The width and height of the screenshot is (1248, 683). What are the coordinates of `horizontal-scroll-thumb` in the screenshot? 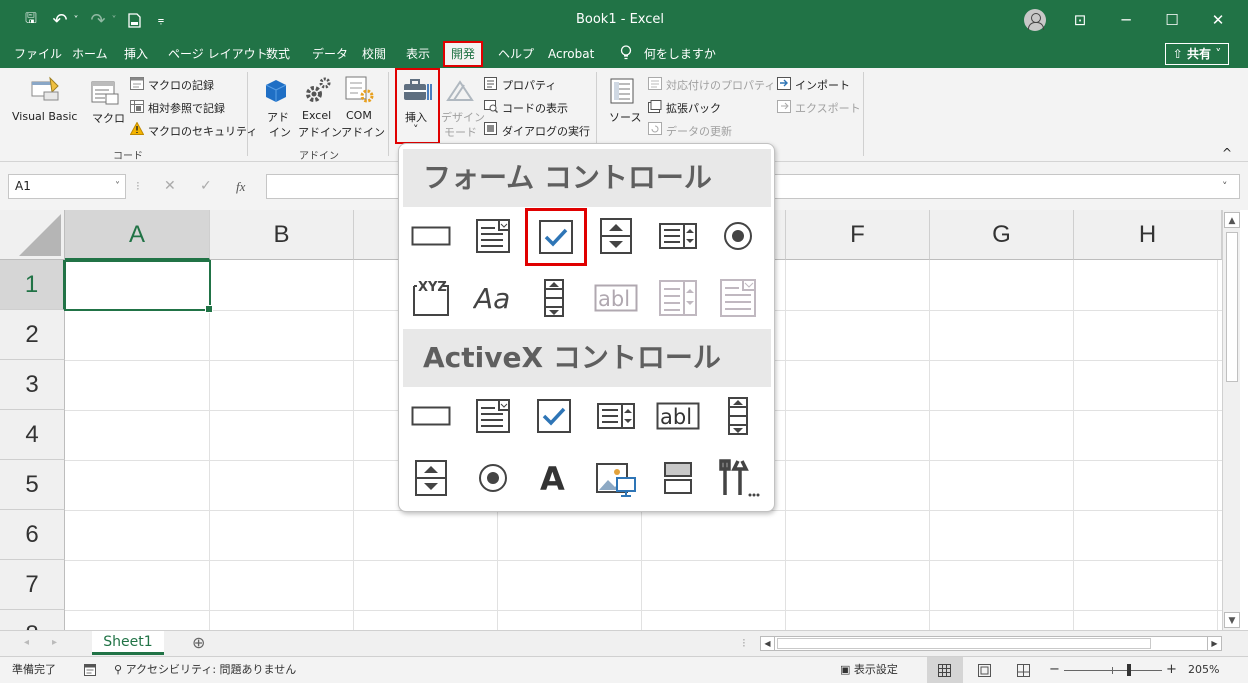 It's located at (964, 643).